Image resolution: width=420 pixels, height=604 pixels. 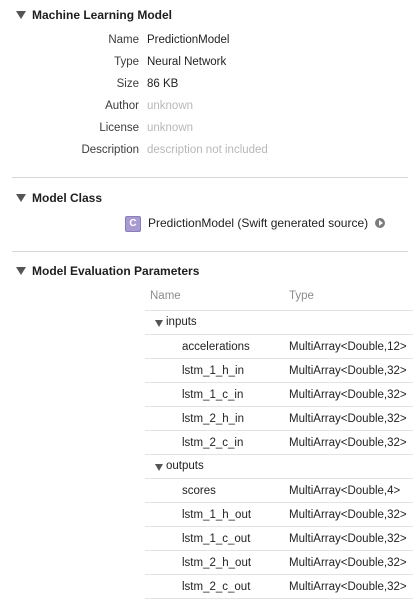 I want to click on group-label: outputs, so click(x=185, y=466).